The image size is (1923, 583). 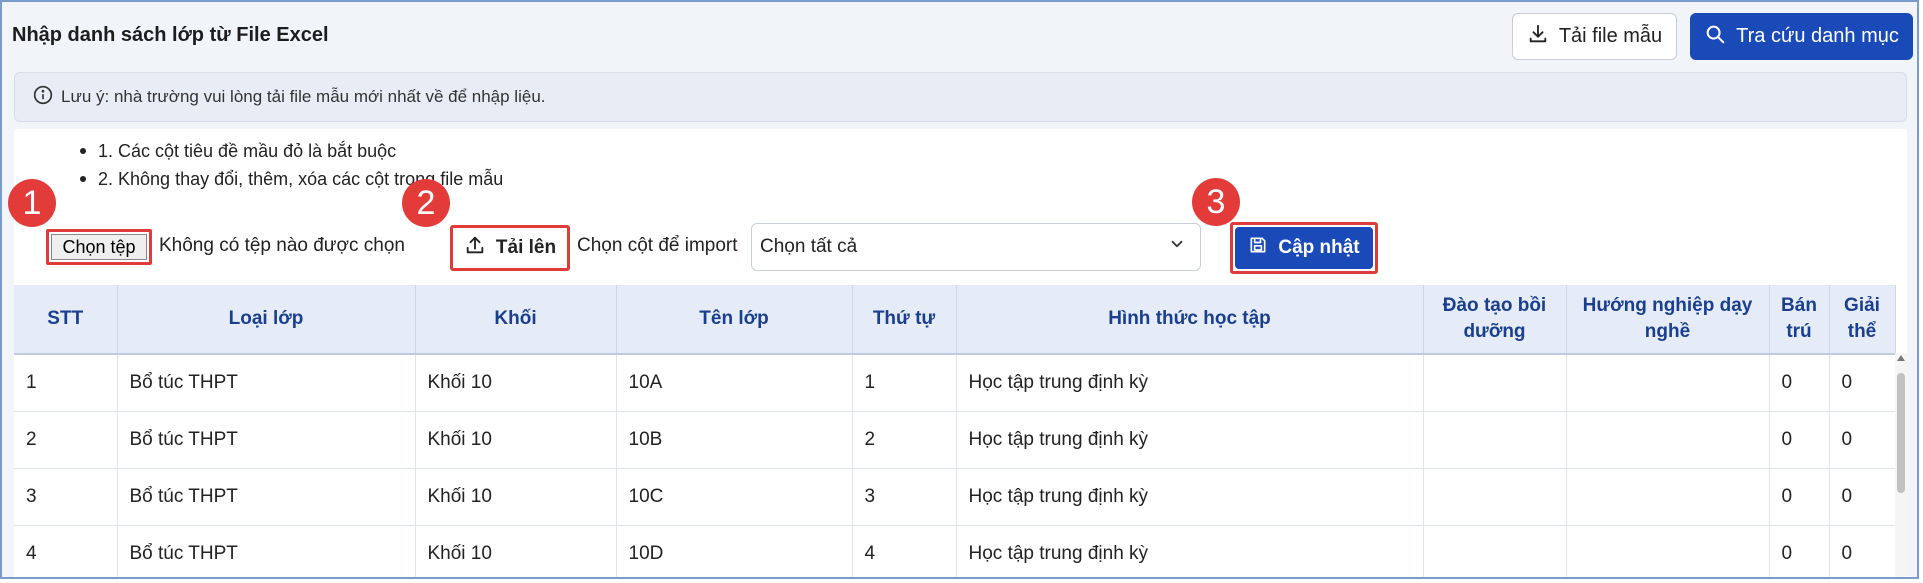 What do you see at coordinates (734, 383) in the screenshot?
I see `table-cell: 10A` at bounding box center [734, 383].